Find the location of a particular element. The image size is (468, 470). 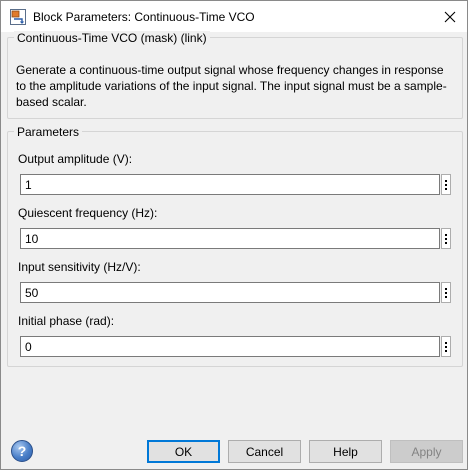

title-bar: Block Parameters: Continuous-Time VCO is located at coordinates (234, 16).